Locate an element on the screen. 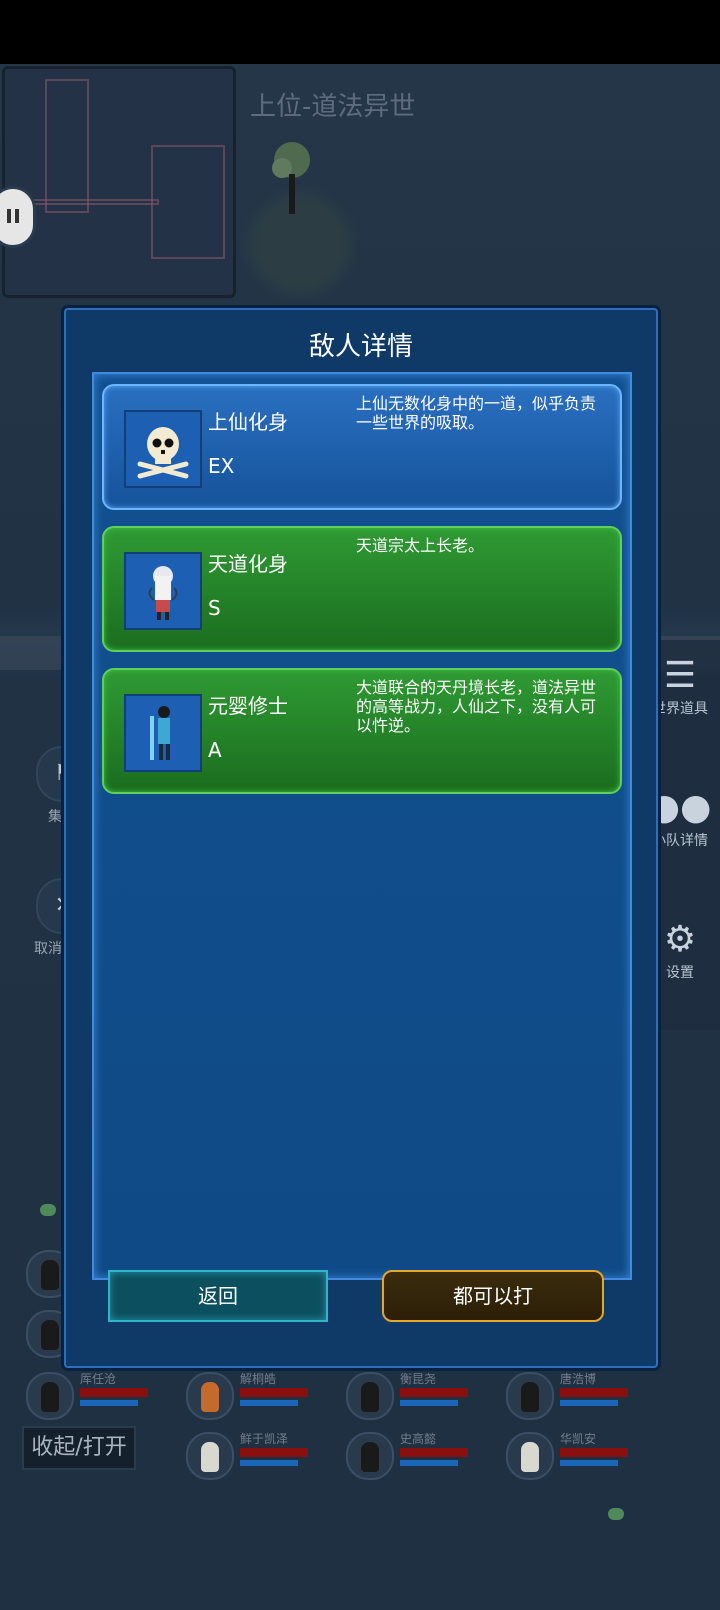  white-hair-girl-portrait is located at coordinates (163, 593).